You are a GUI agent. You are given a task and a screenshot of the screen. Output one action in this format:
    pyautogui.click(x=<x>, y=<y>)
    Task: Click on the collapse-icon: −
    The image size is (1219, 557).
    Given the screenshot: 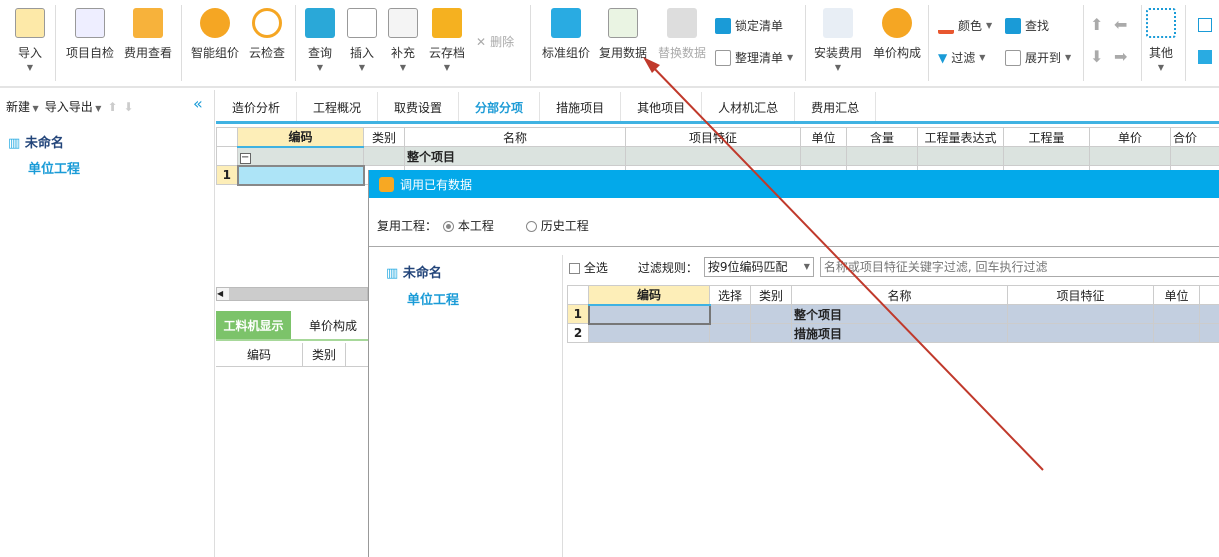 What is the action you would take?
    pyautogui.click(x=245, y=158)
    